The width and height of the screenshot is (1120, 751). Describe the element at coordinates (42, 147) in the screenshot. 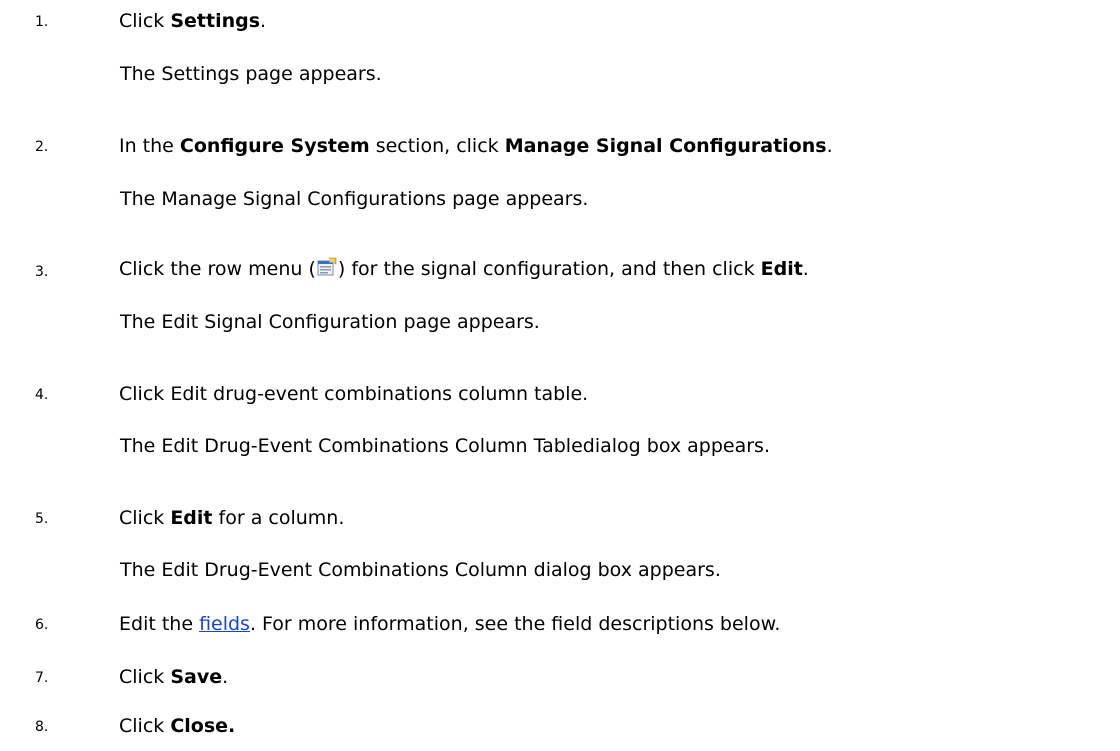

I see `step-number: 2.` at that location.